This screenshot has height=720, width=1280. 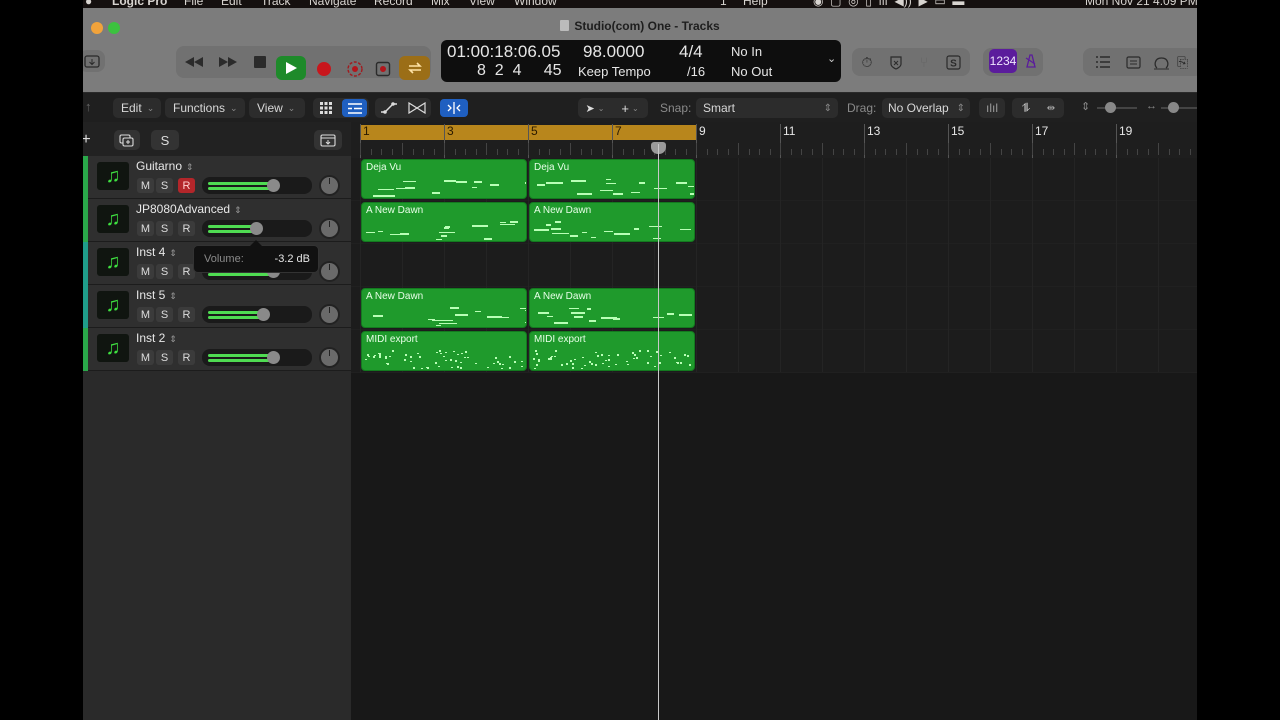 What do you see at coordinates (189, 209) in the screenshot?
I see `track-name: JP8080Advanced ⇕` at bounding box center [189, 209].